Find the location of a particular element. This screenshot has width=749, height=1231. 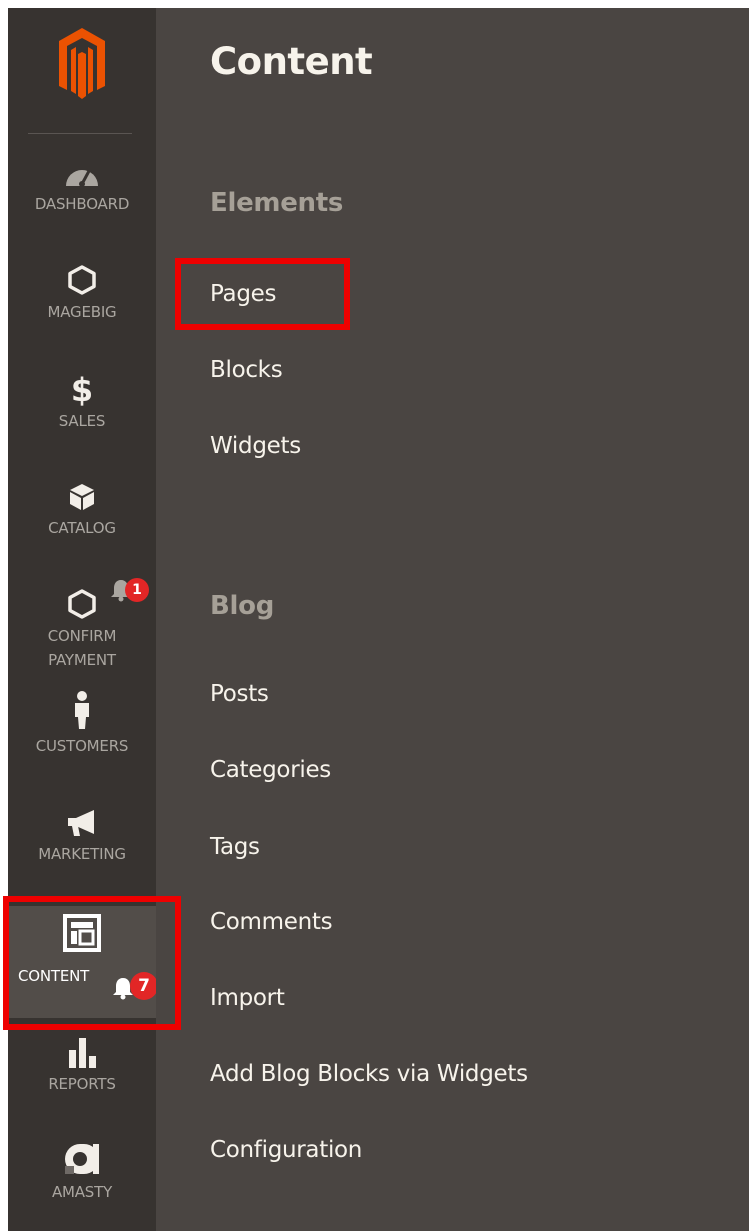

menu-link-import: Import is located at coordinates (247, 998).